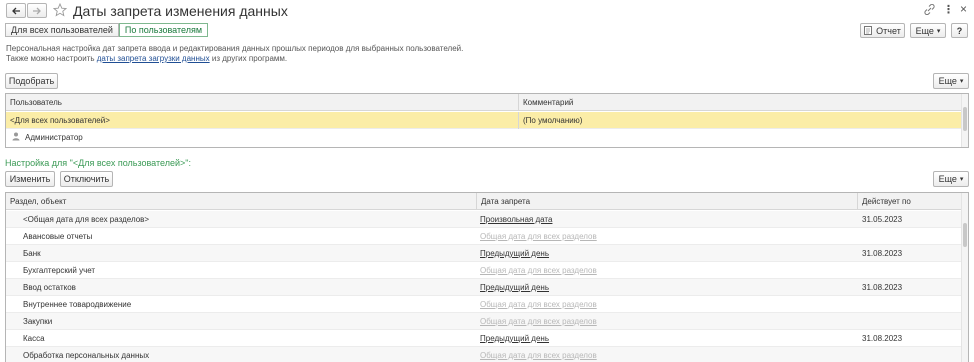 Image resolution: width=974 pixels, height=362 pixels. I want to click on settings-table-header: Раздел, объект Дата запрета Действует по, so click(487, 201).